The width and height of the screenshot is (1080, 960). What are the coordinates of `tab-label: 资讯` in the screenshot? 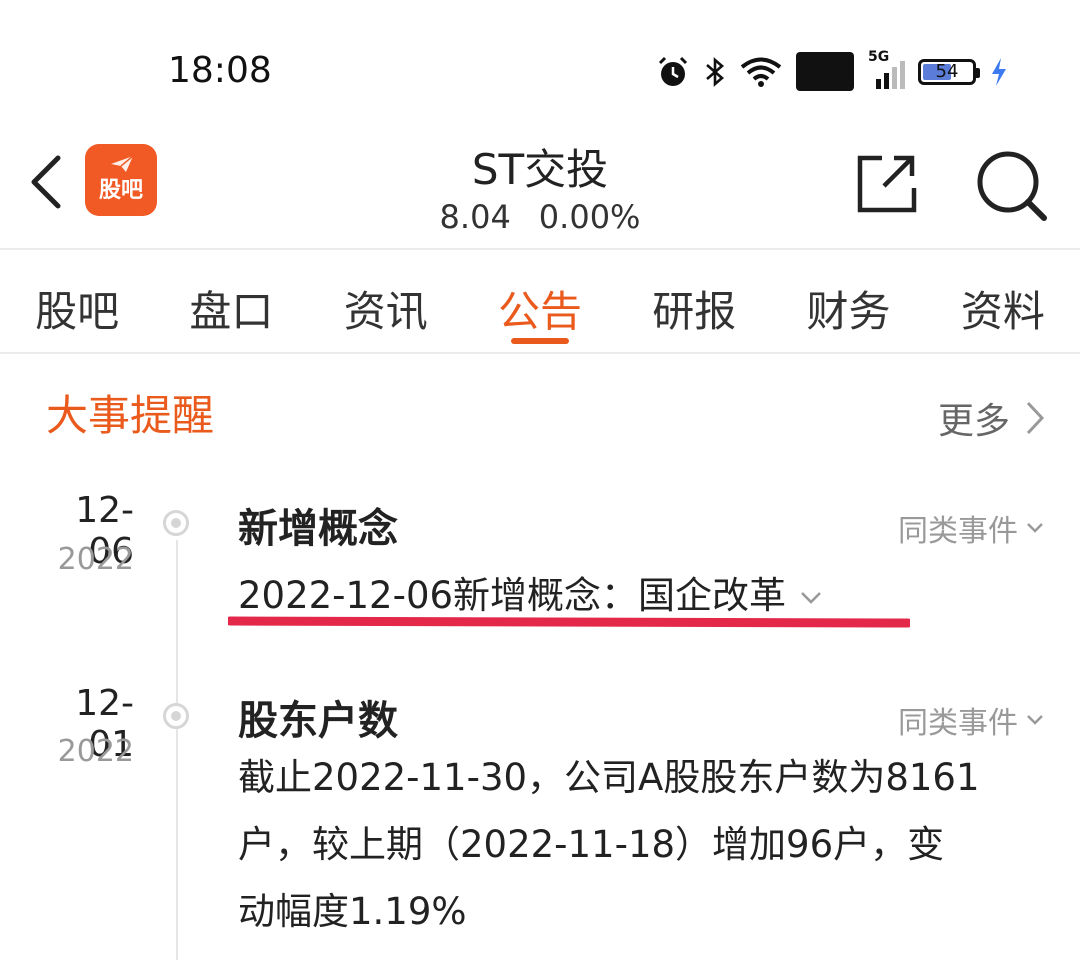 It's located at (385, 311).